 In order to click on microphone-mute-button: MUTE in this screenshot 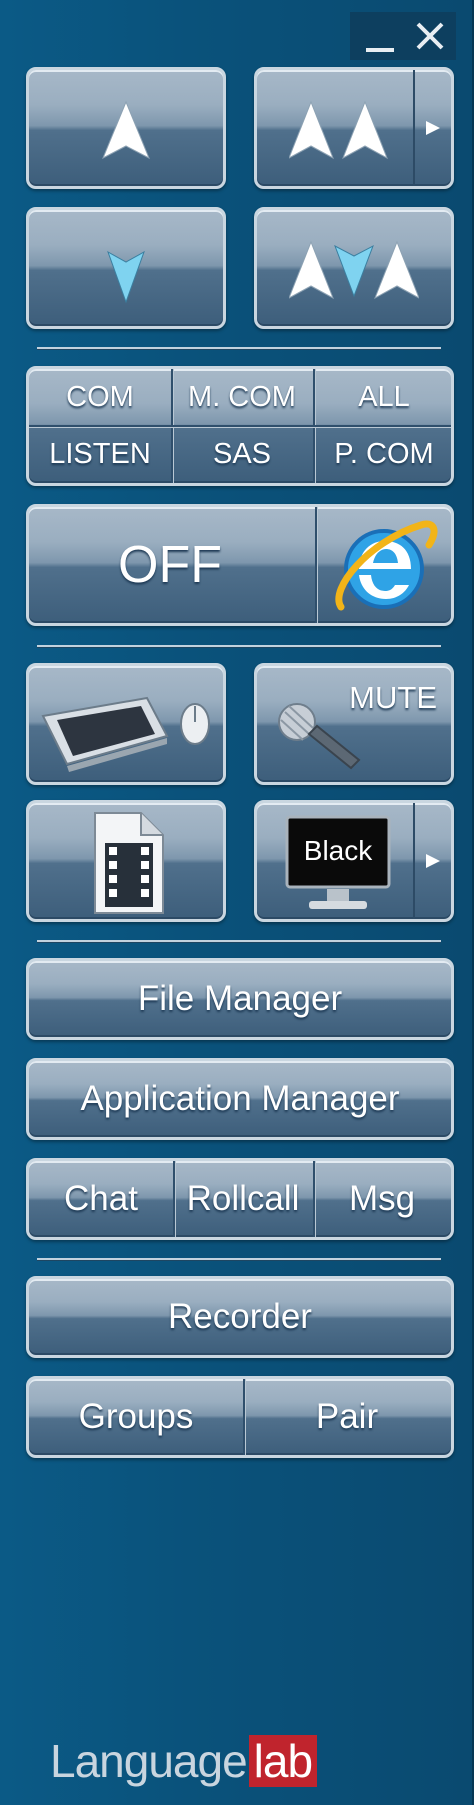, I will do `click(354, 724)`.